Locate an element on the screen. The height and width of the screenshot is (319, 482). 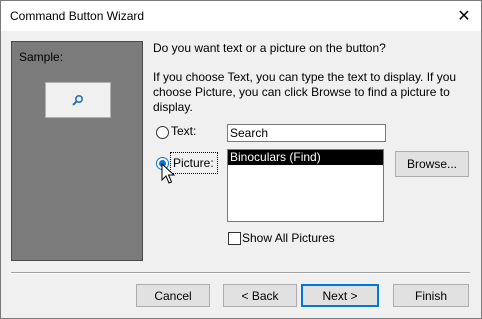
picture-radio-label-text: Picture: is located at coordinates (193, 163).